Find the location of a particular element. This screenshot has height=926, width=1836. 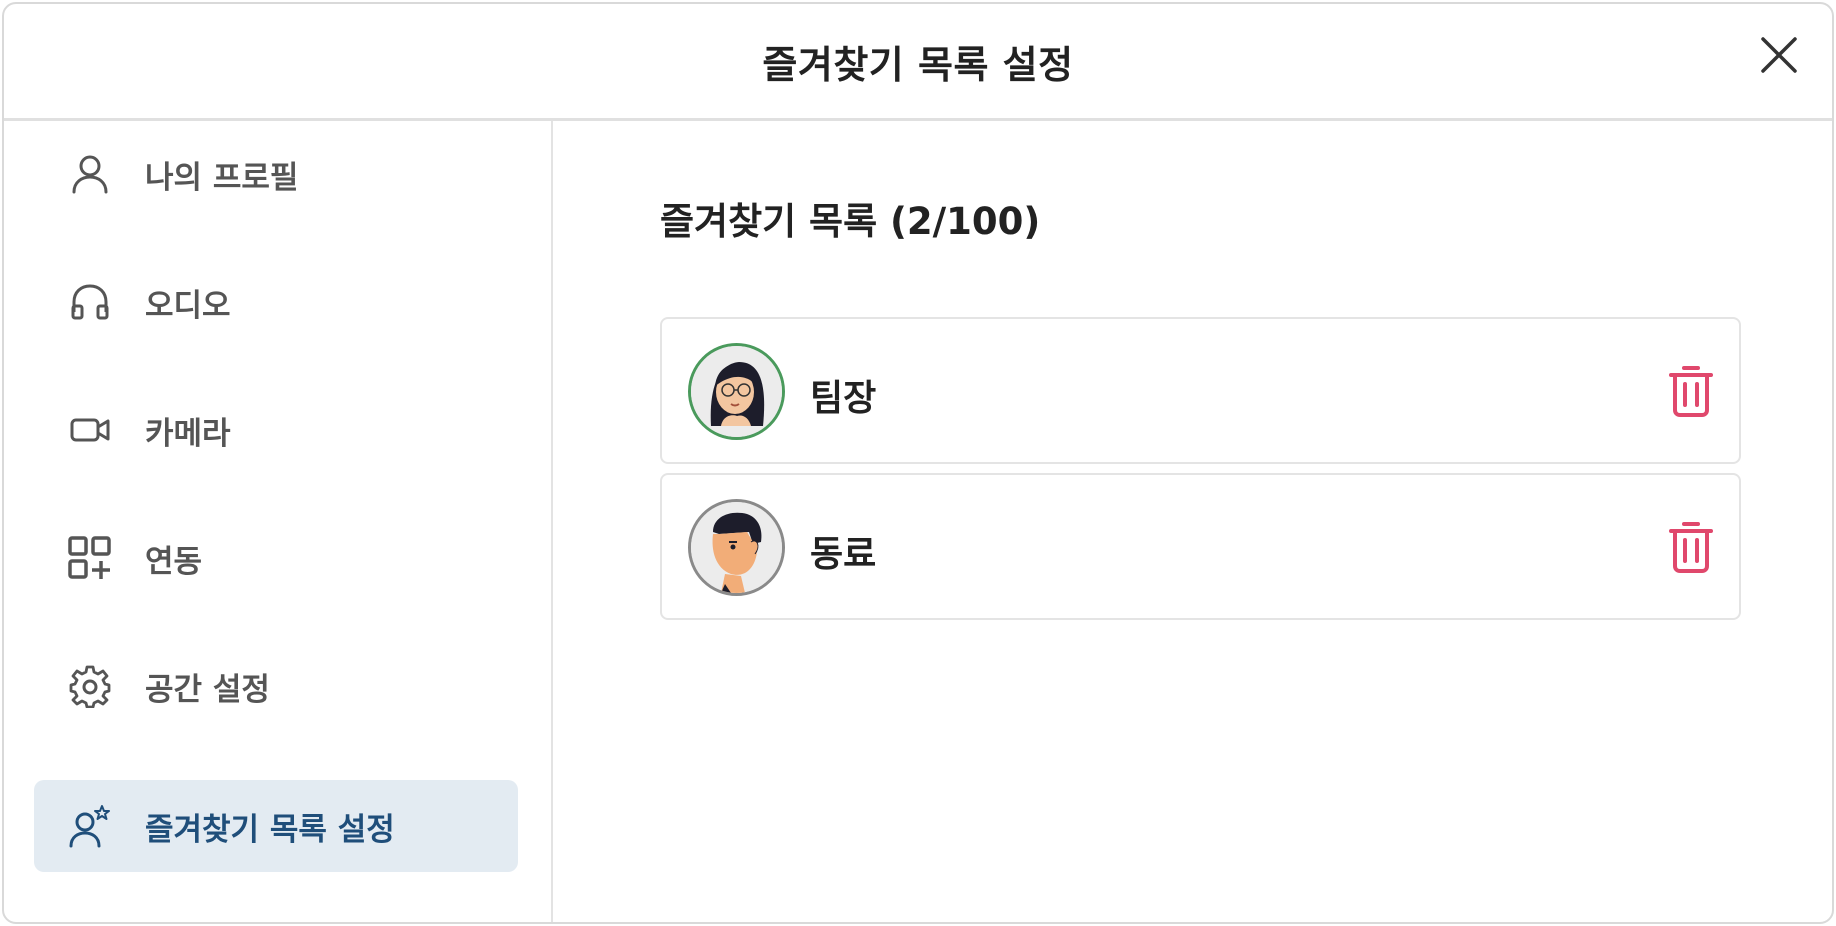

close-button is located at coordinates (1779, 55).